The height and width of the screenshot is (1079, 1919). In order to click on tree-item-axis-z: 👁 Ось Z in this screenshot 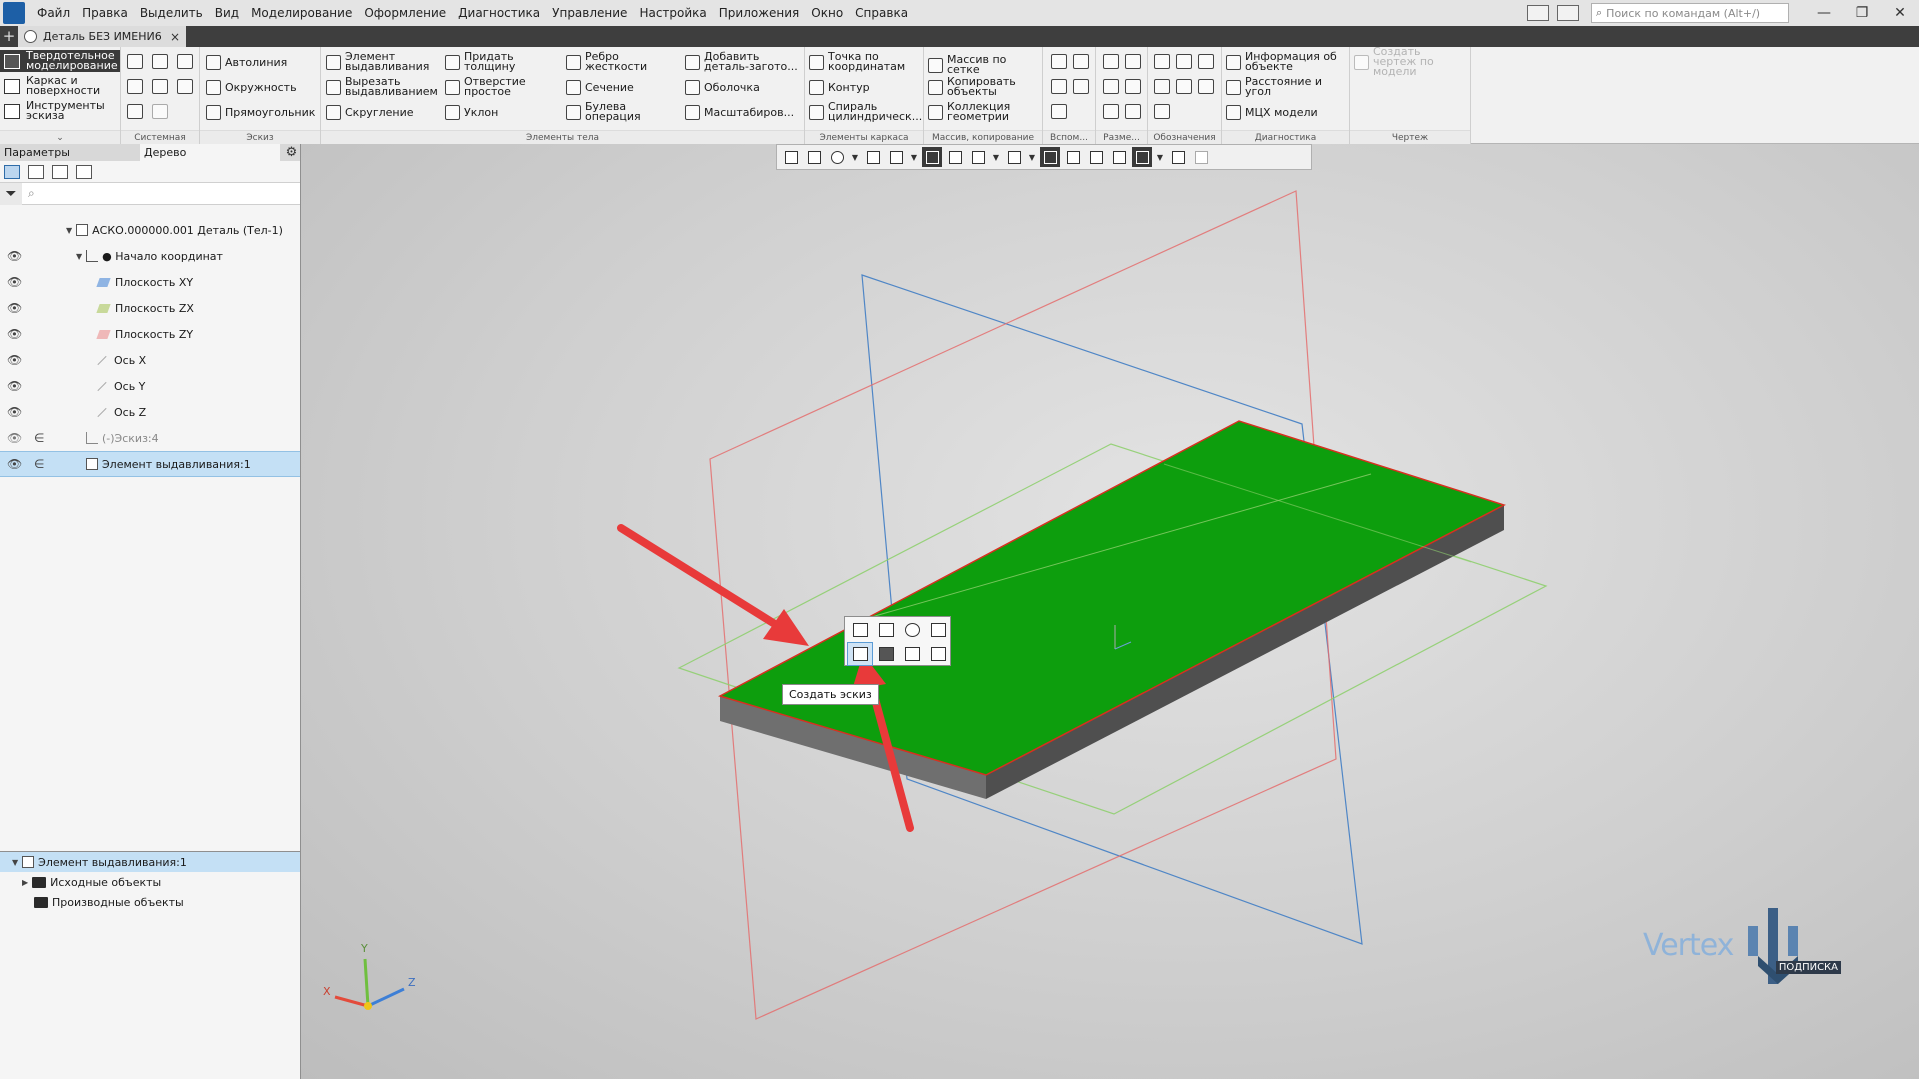, I will do `click(150, 412)`.